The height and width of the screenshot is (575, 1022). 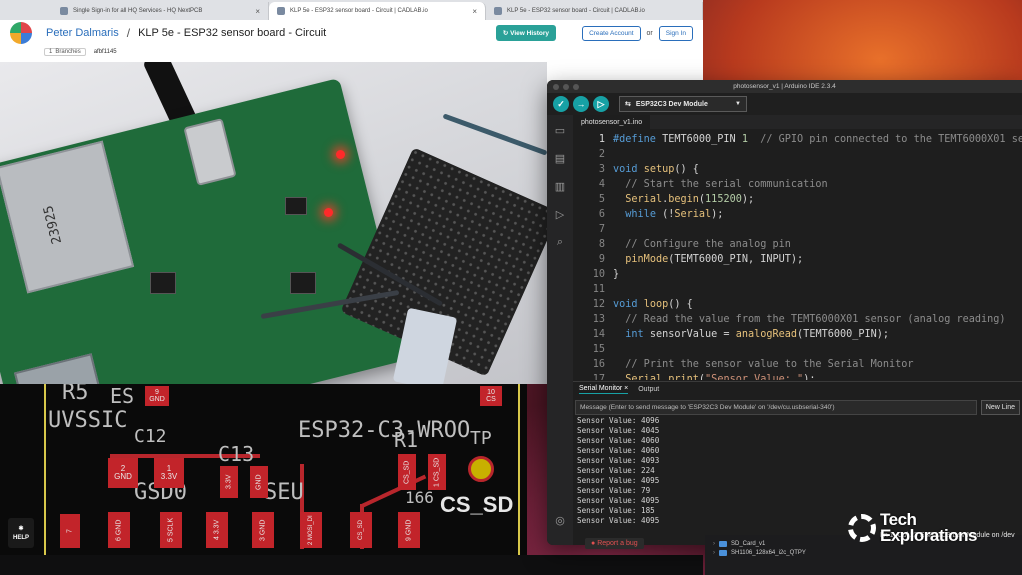 What do you see at coordinates (601, 169) in the screenshot?
I see `line-number: 3` at bounding box center [601, 169].